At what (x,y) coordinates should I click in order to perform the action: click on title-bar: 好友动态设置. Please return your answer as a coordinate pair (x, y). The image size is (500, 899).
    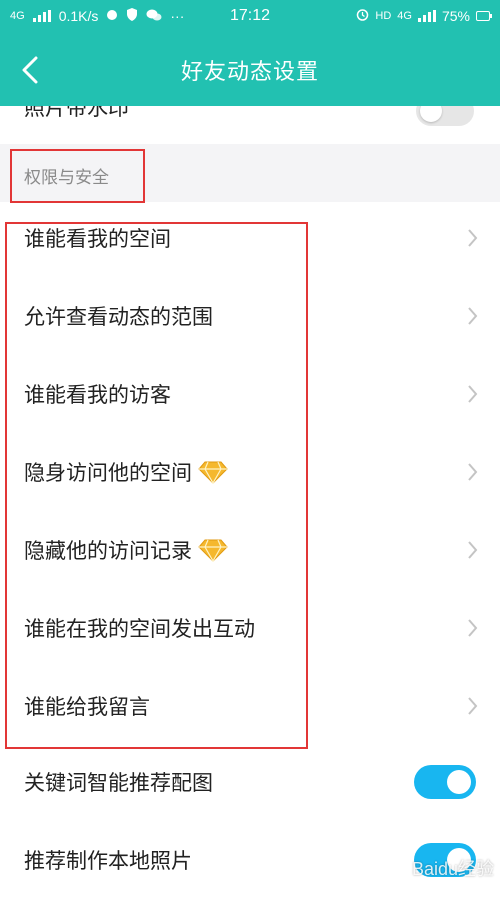
    Looking at the image, I should click on (250, 70).